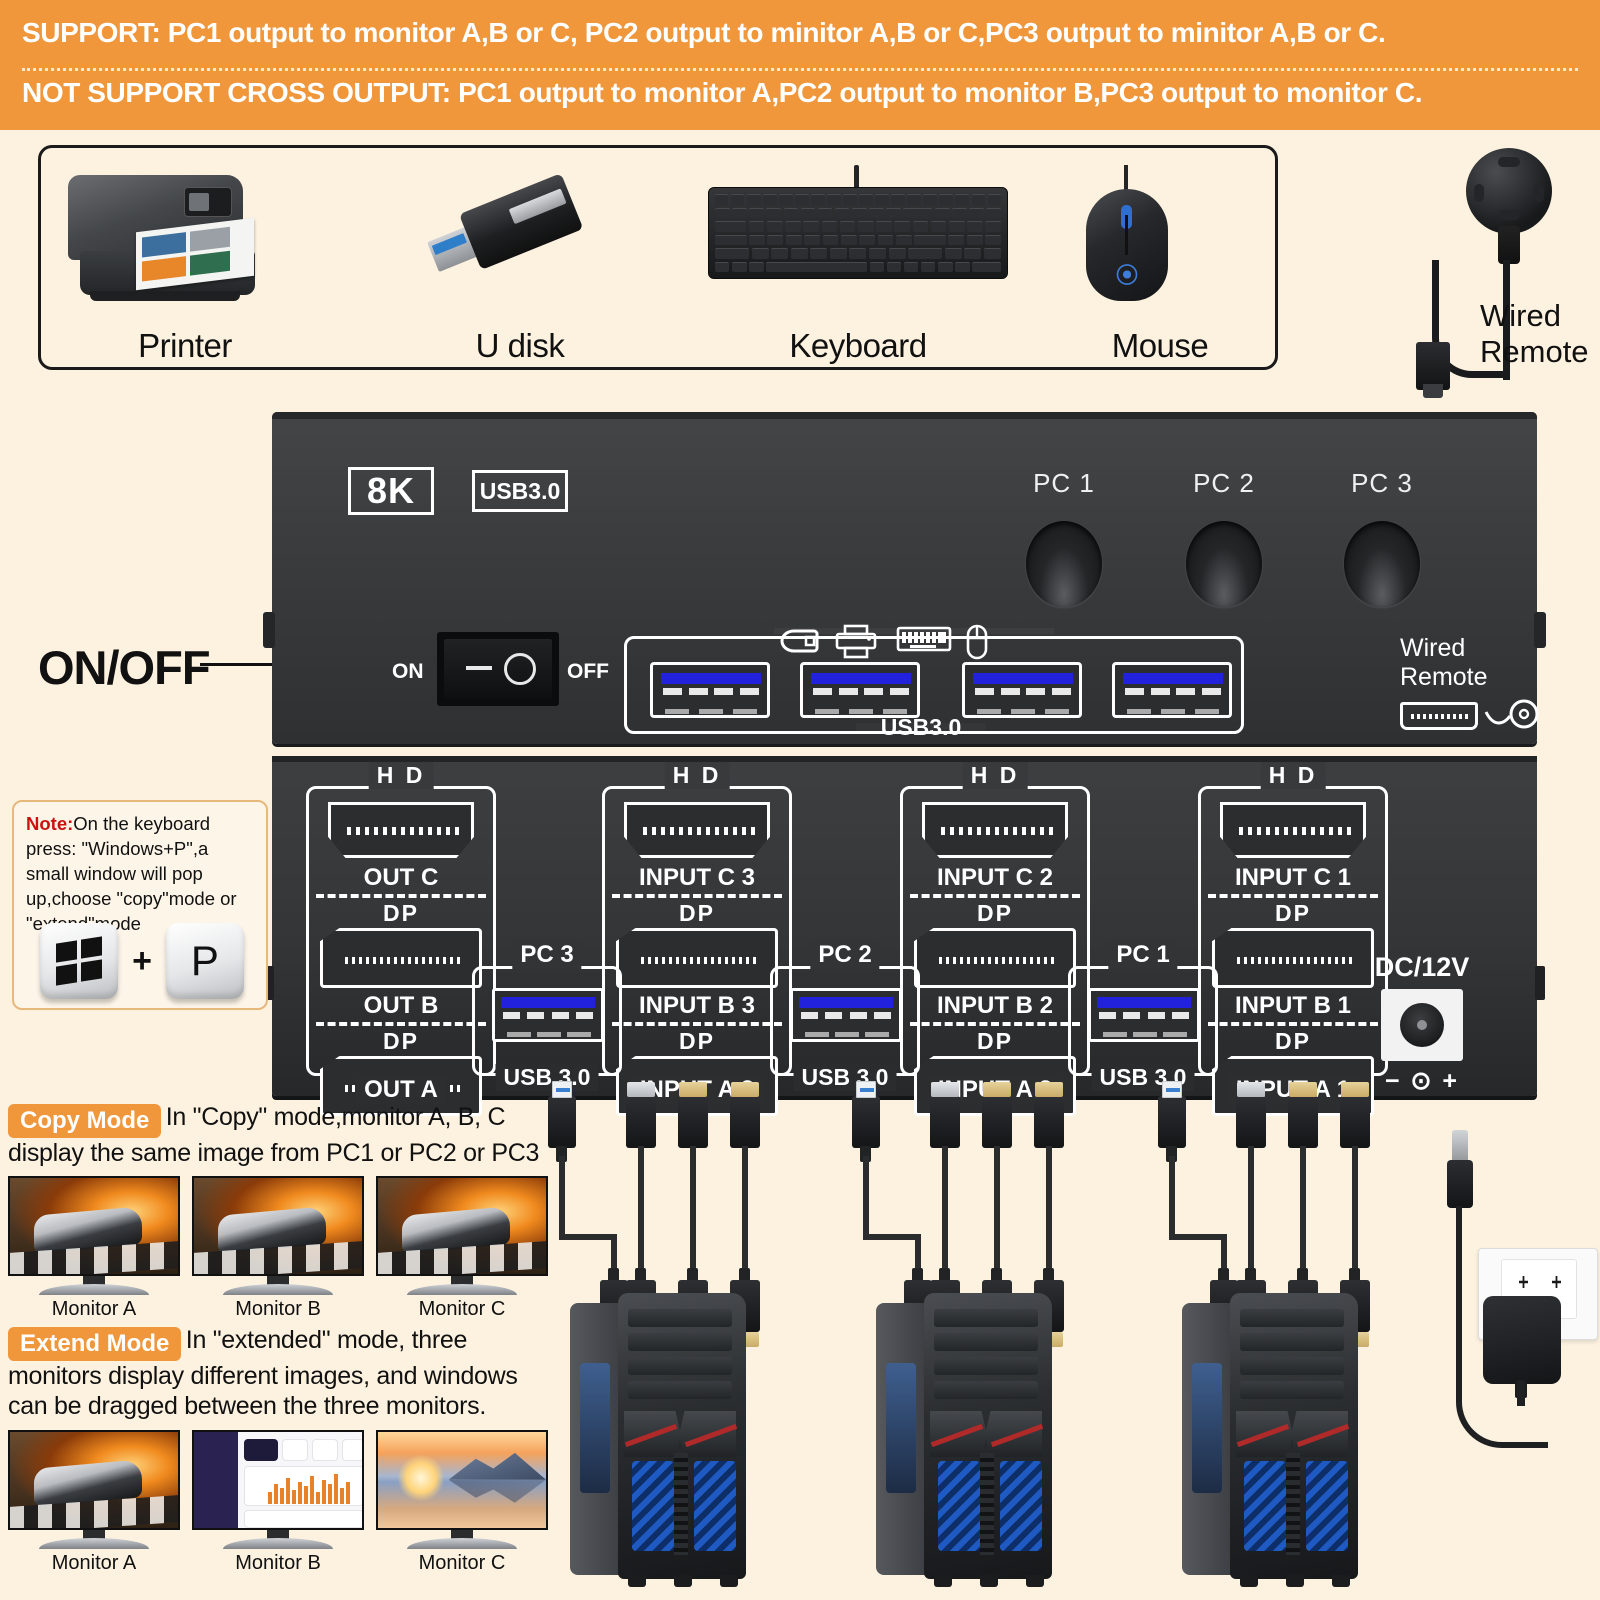  Describe the element at coordinates (401, 775) in the screenshot. I see `output-hd-title: H D` at that location.